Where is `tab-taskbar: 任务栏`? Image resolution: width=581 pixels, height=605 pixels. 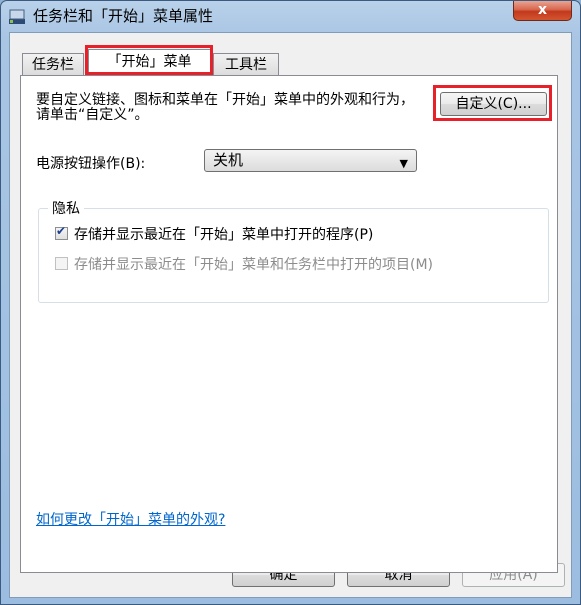 tab-taskbar: 任务栏 is located at coordinates (53, 64).